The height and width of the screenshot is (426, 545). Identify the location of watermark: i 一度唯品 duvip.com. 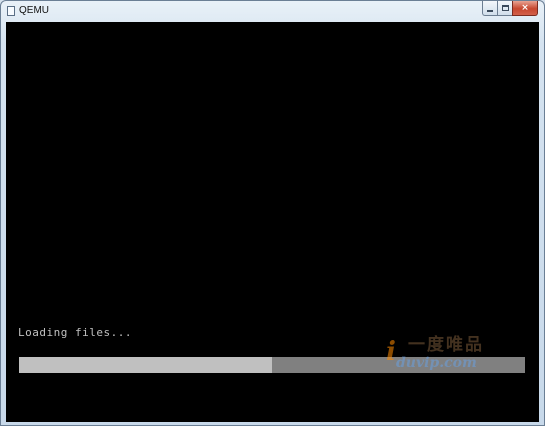
(456, 355).